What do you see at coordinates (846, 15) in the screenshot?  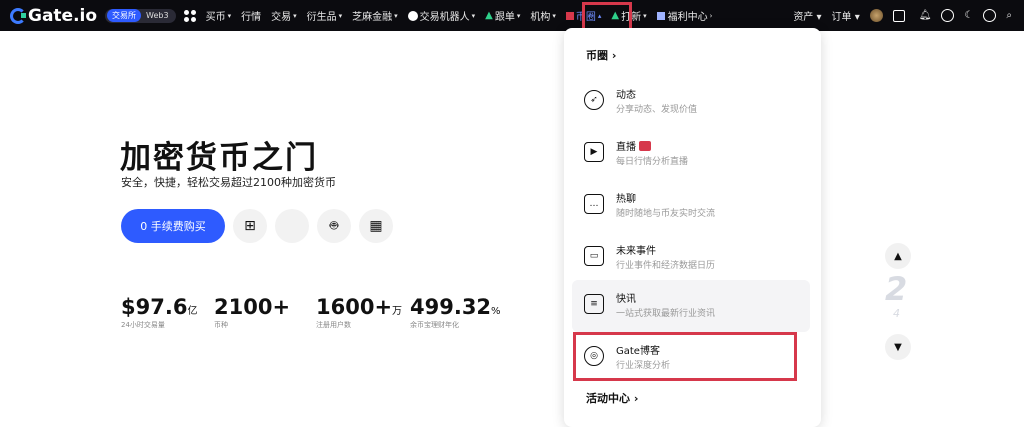 I see `orders-menu: 订单 ▾` at bounding box center [846, 15].